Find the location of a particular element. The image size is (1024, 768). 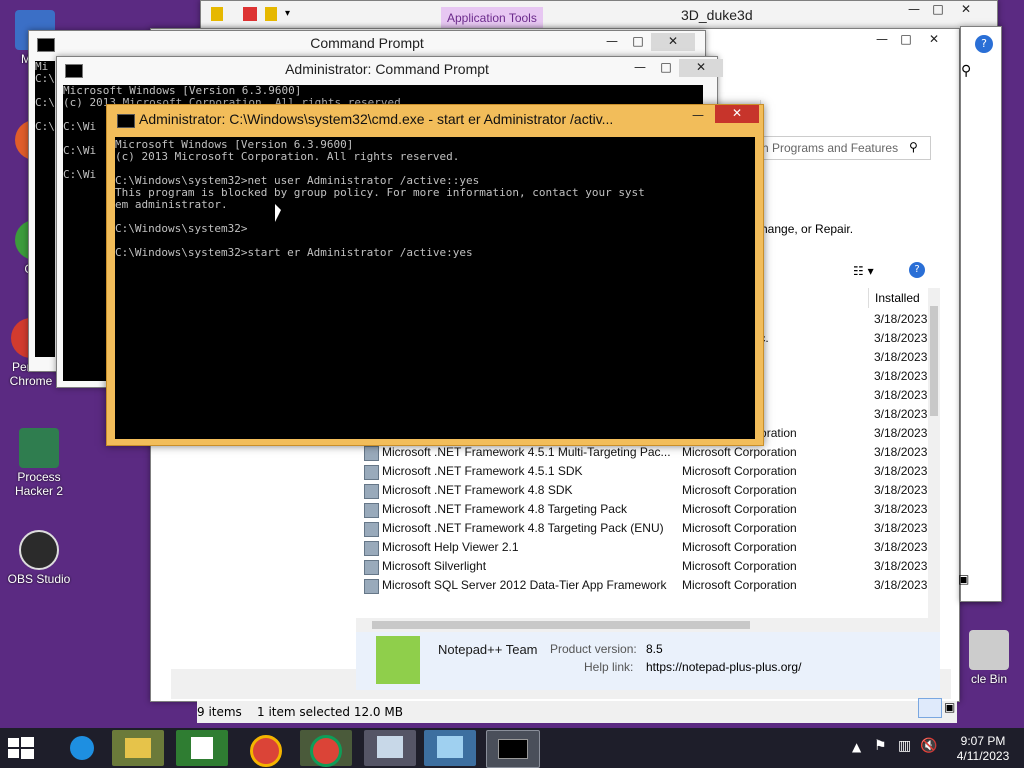

start-button is located at coordinates (21, 748).